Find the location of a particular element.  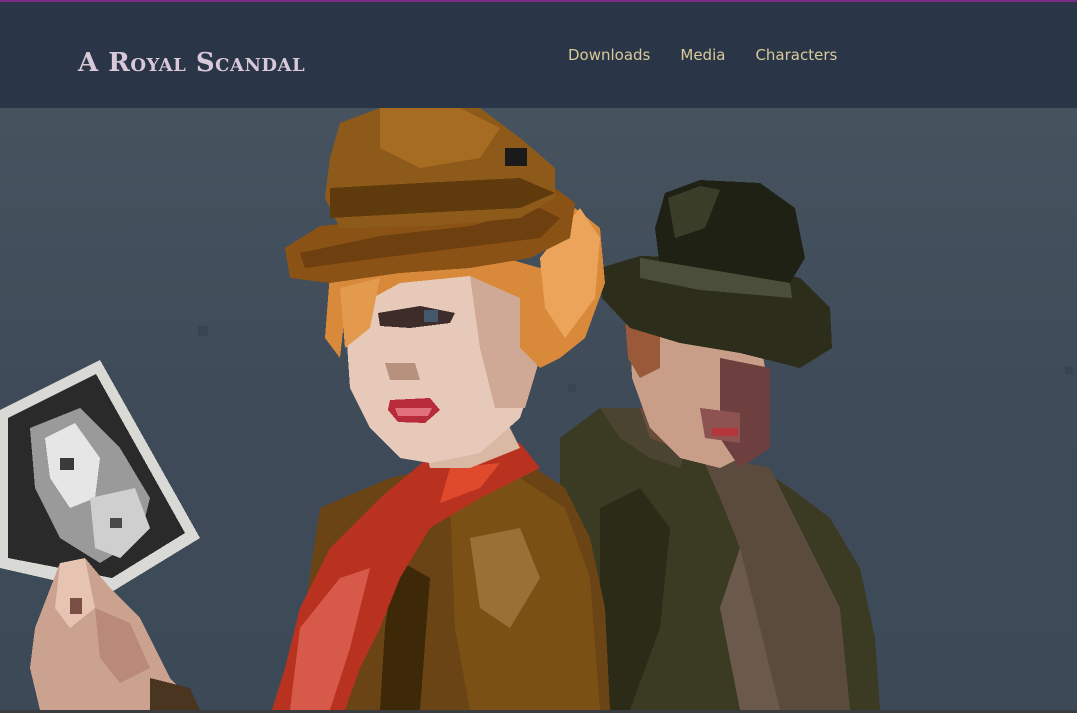

nav-media: Media is located at coordinates (702, 55).